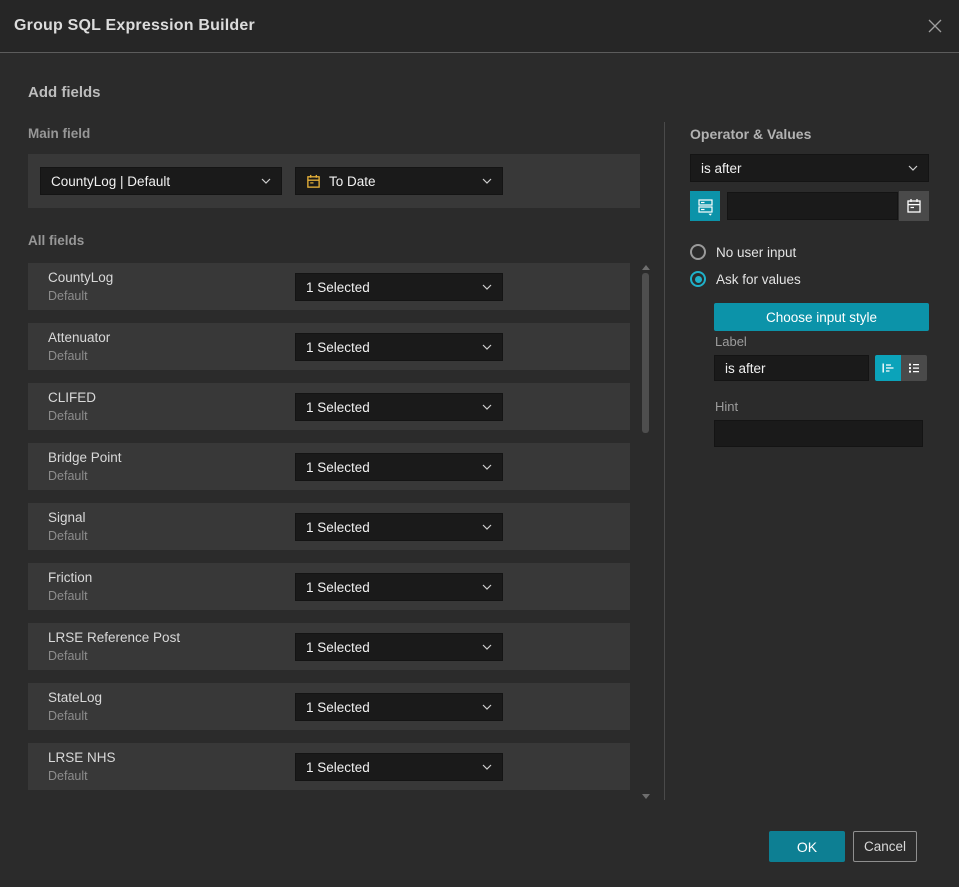 The image size is (959, 887). Describe the element at coordinates (756, 252) in the screenshot. I see `radio-no-user-input-label: No user input` at that location.